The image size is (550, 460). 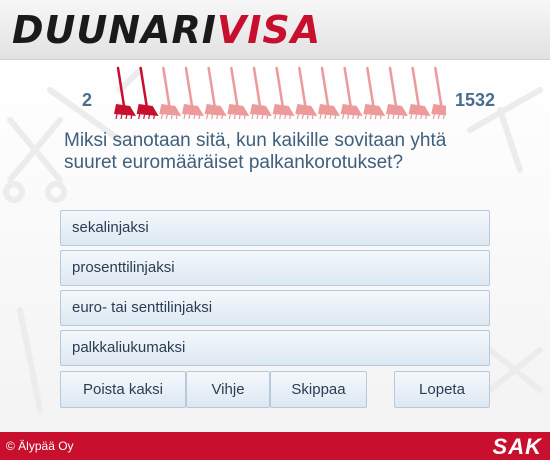 I want to click on footer: © Älypää Oy SAK, so click(x=275, y=446).